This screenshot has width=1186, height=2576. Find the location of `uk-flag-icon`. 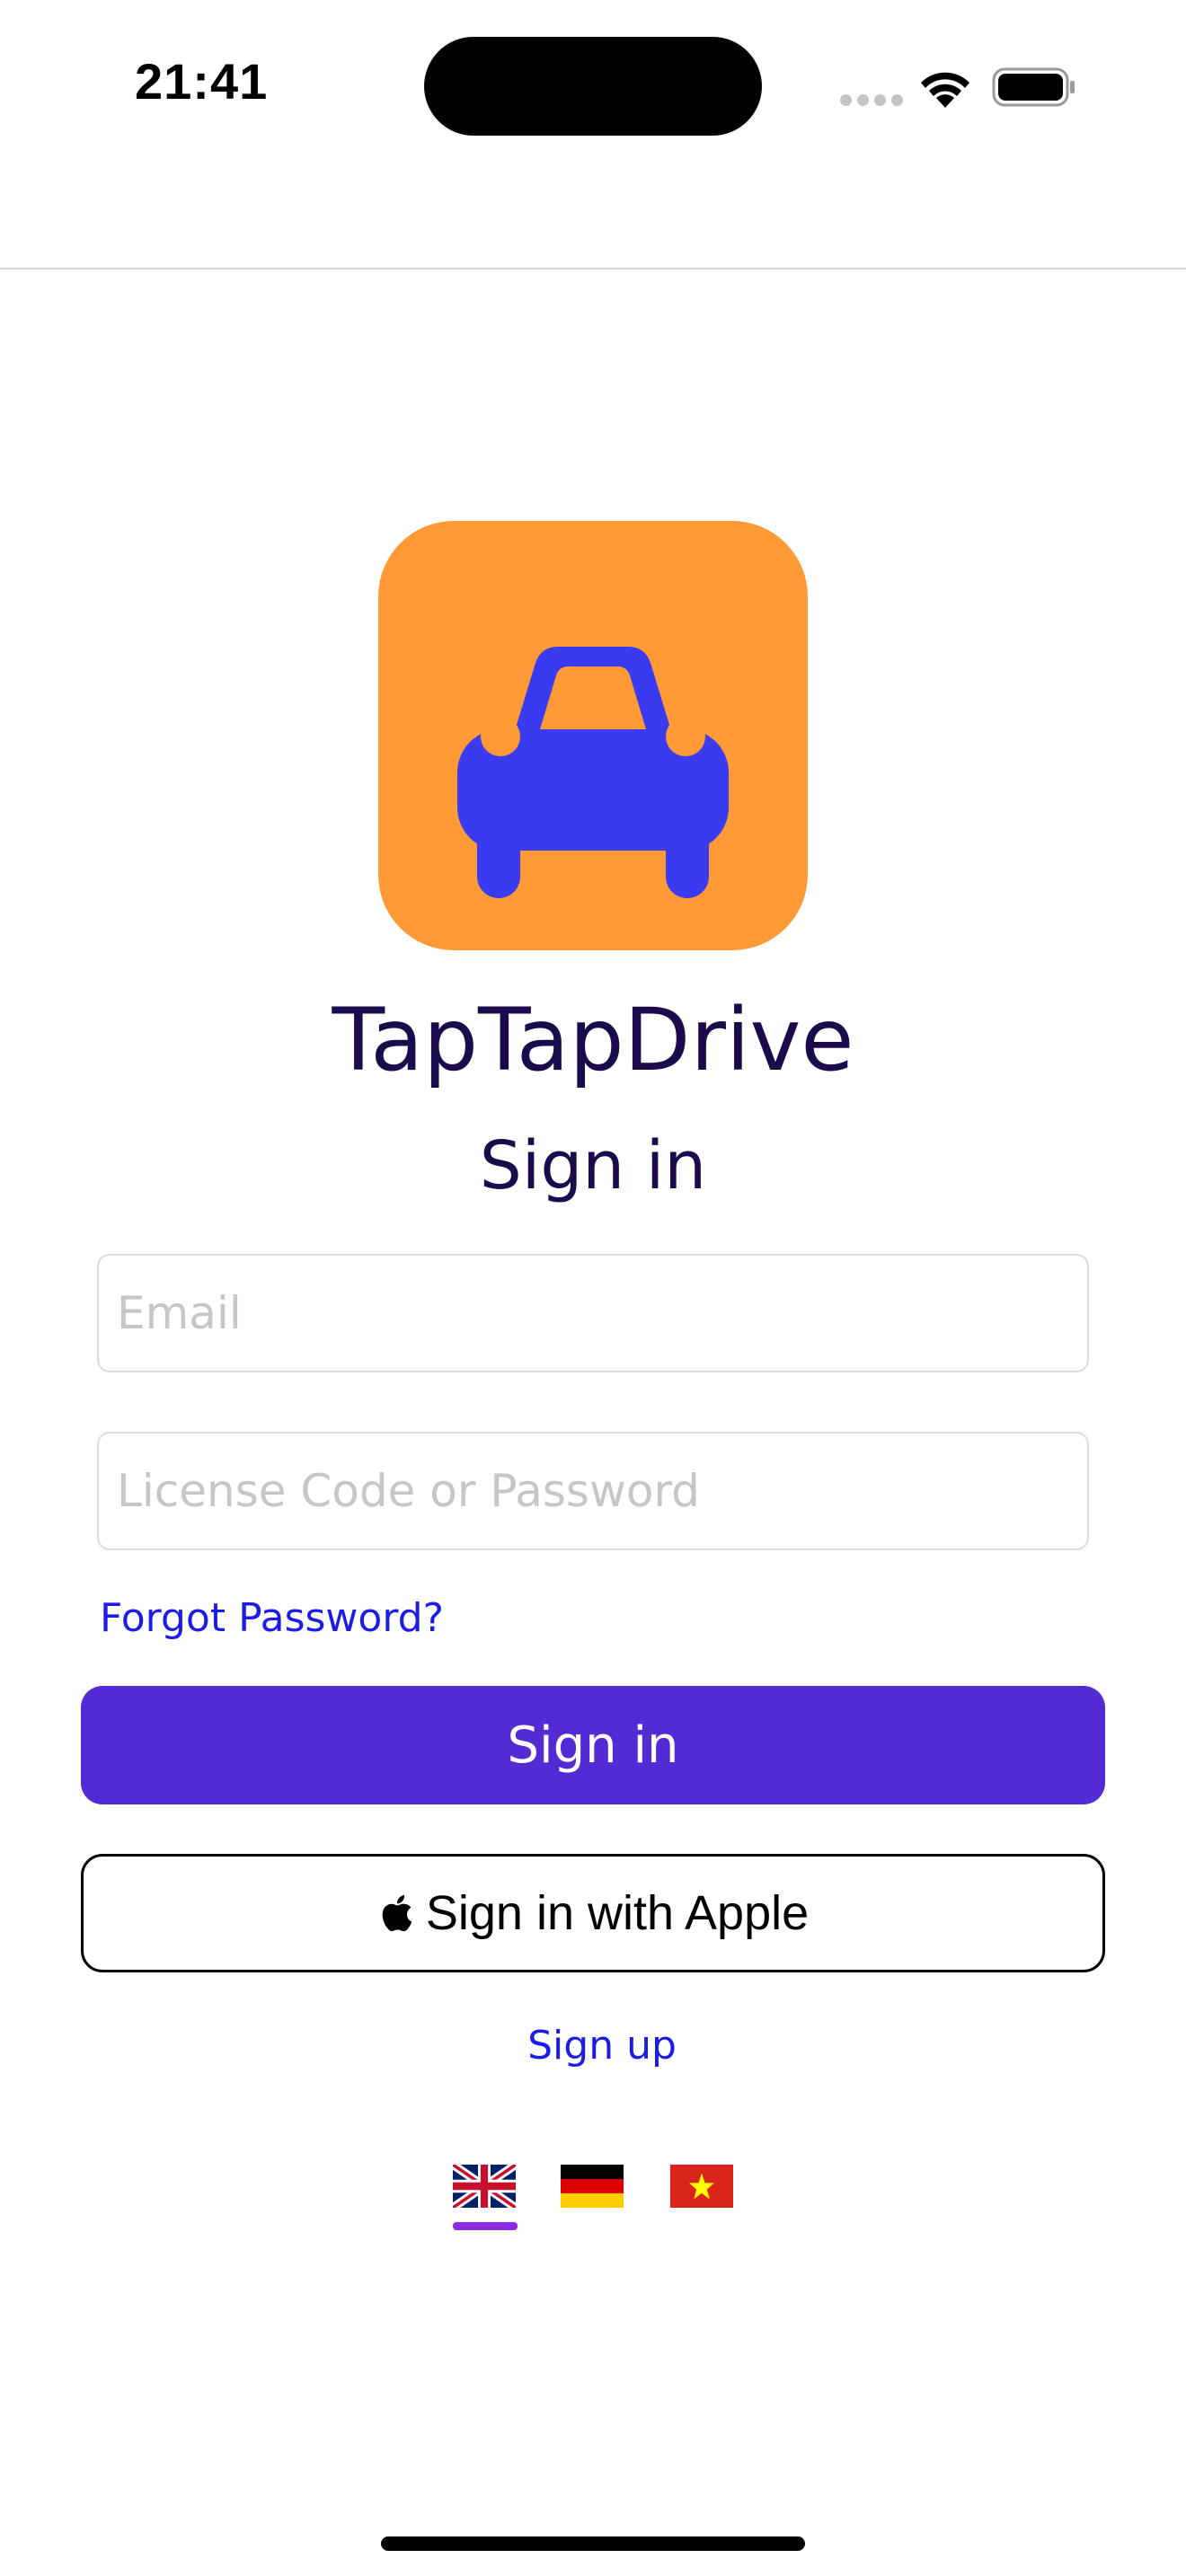

uk-flag-icon is located at coordinates (484, 2186).